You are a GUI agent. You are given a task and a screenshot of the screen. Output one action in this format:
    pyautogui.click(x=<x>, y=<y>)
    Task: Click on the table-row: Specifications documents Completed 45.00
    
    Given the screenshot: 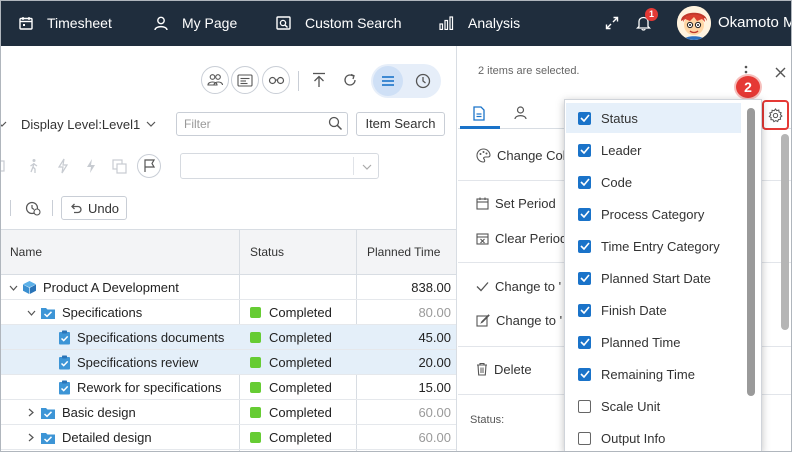 What is the action you would take?
    pyautogui.click(x=228, y=337)
    